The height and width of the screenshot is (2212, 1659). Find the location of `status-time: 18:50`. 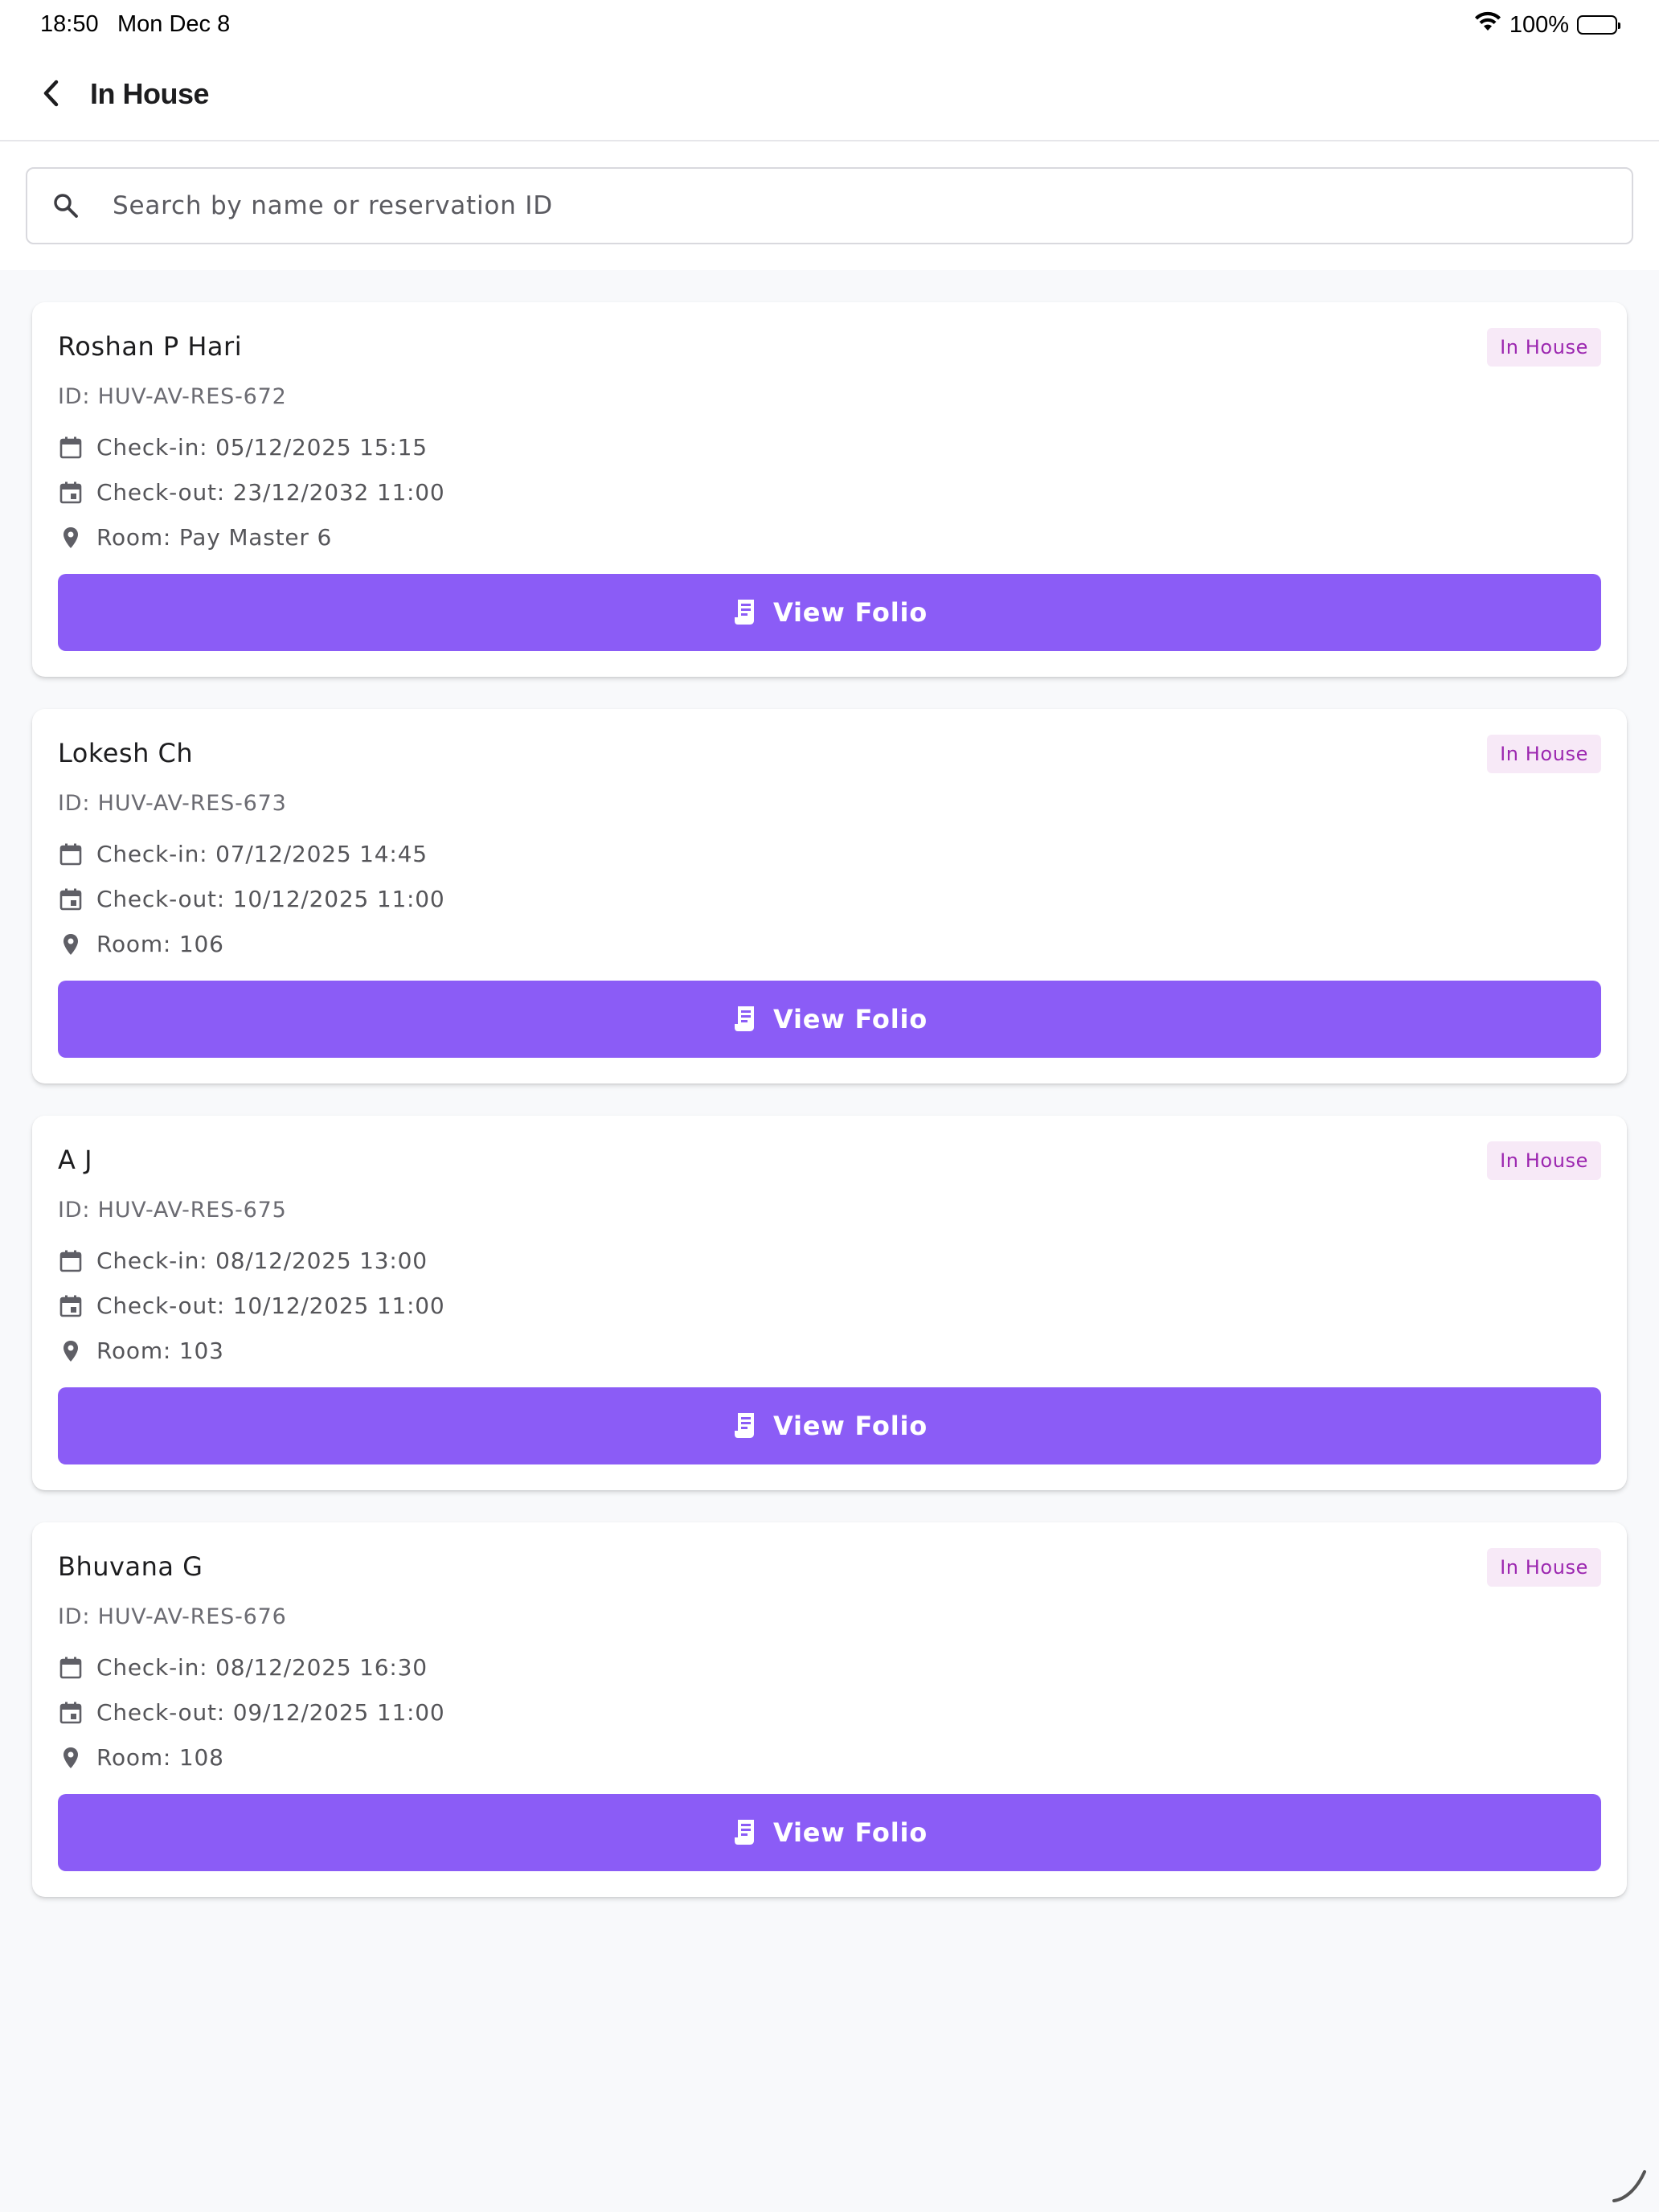

status-time: 18:50 is located at coordinates (69, 24).